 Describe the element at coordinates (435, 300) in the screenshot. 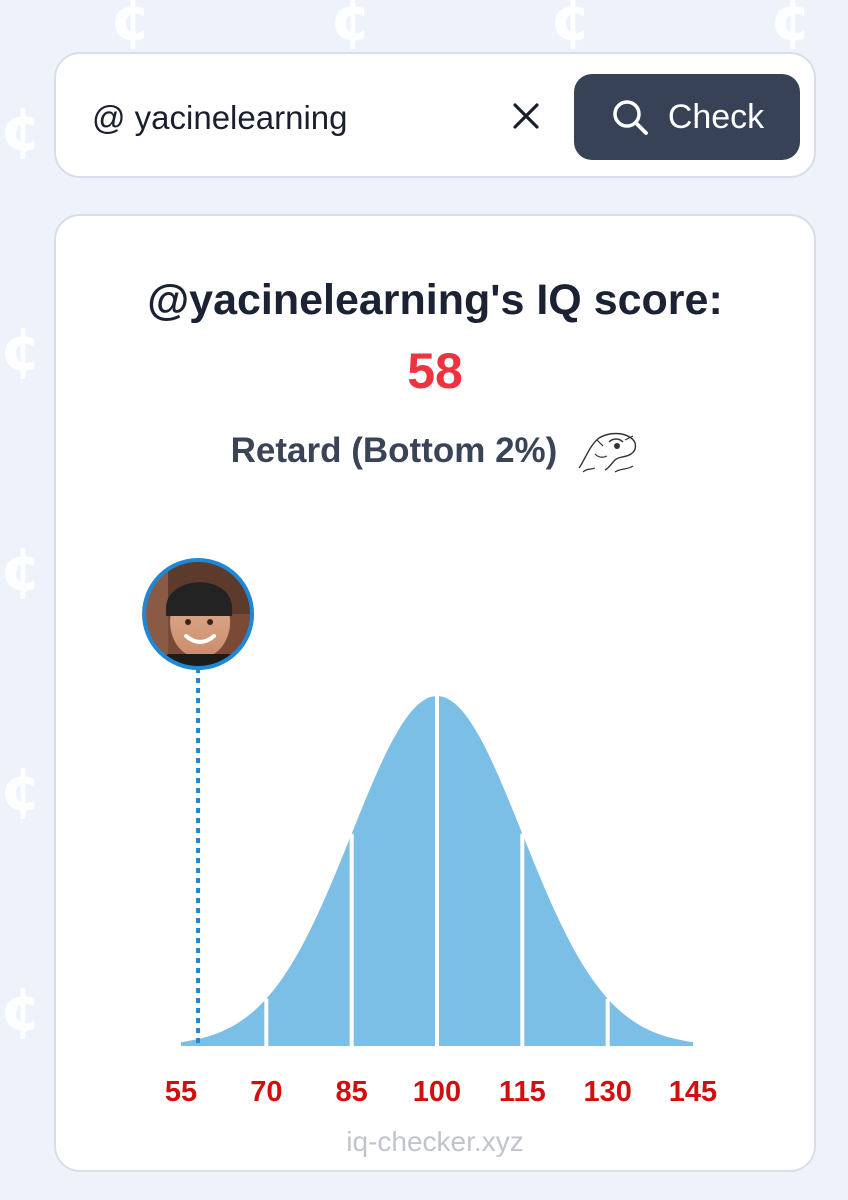

I see `result-title: @yacinelearning's IQ score:` at that location.